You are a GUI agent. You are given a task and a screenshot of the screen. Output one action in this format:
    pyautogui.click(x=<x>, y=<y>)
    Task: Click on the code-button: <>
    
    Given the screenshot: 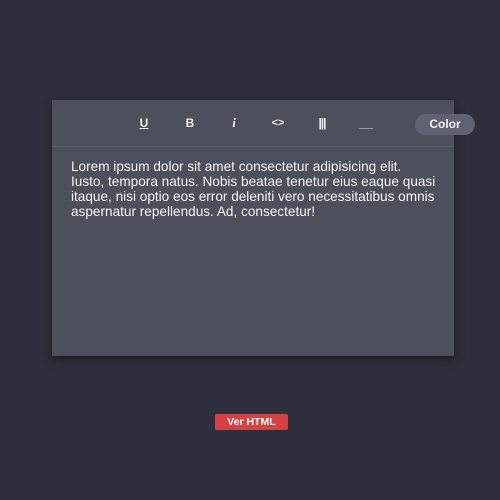 What is the action you would take?
    pyautogui.click(x=278, y=123)
    